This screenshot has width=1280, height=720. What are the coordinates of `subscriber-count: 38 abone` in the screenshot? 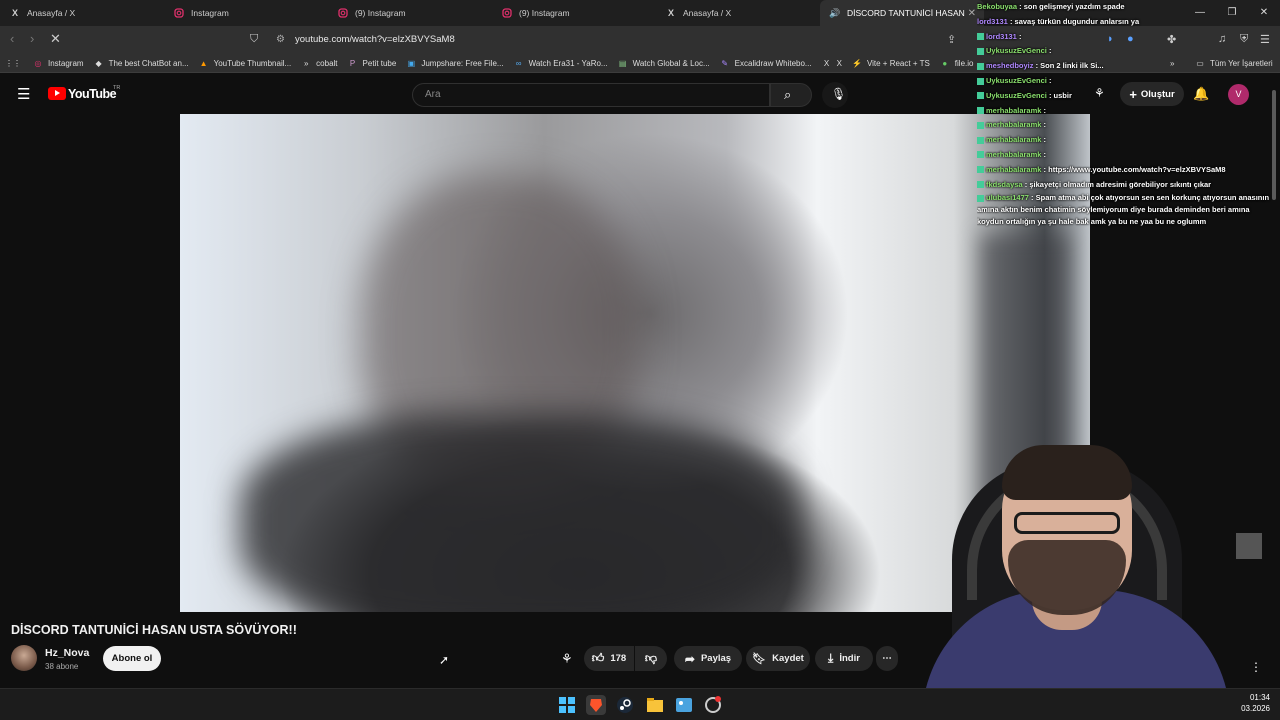 It's located at (62, 666).